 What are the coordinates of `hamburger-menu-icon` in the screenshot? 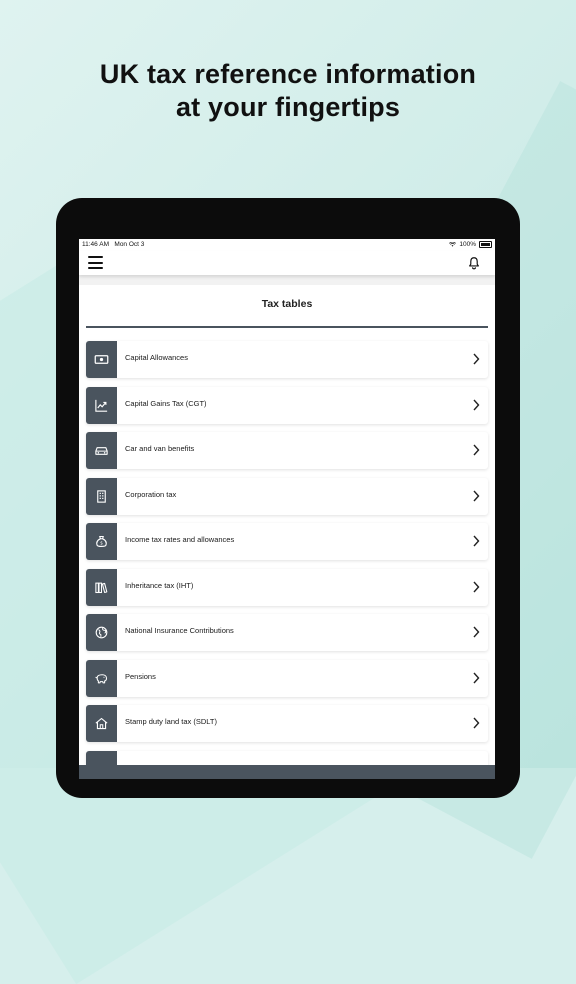 It's located at (95, 262).